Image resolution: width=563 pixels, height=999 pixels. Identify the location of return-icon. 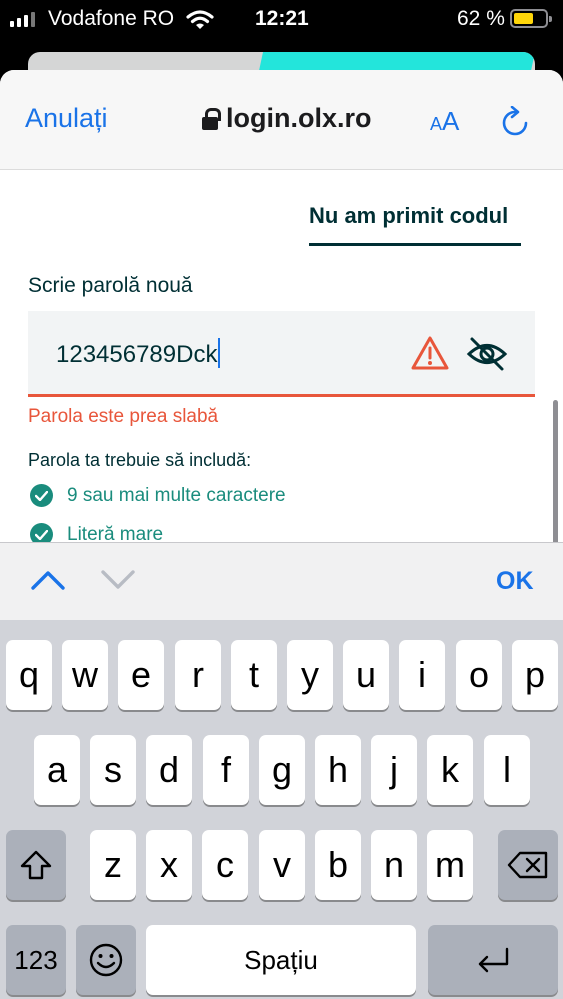
(493, 960).